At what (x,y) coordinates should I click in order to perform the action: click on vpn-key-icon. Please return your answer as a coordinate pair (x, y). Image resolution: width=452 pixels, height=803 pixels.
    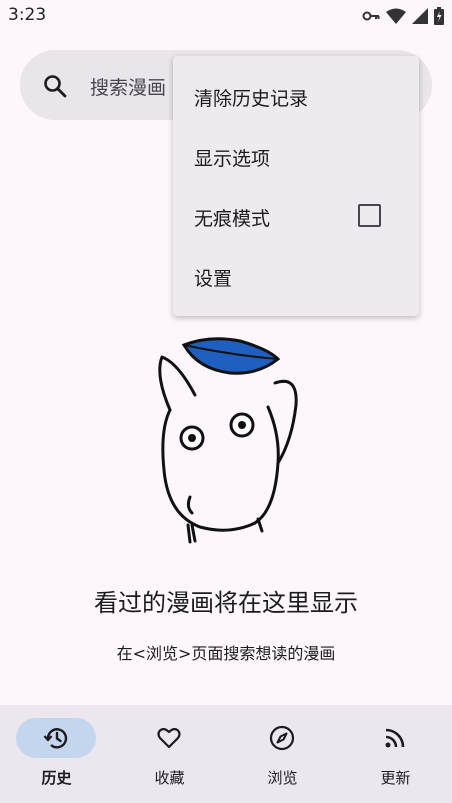
    Looking at the image, I should click on (371, 16).